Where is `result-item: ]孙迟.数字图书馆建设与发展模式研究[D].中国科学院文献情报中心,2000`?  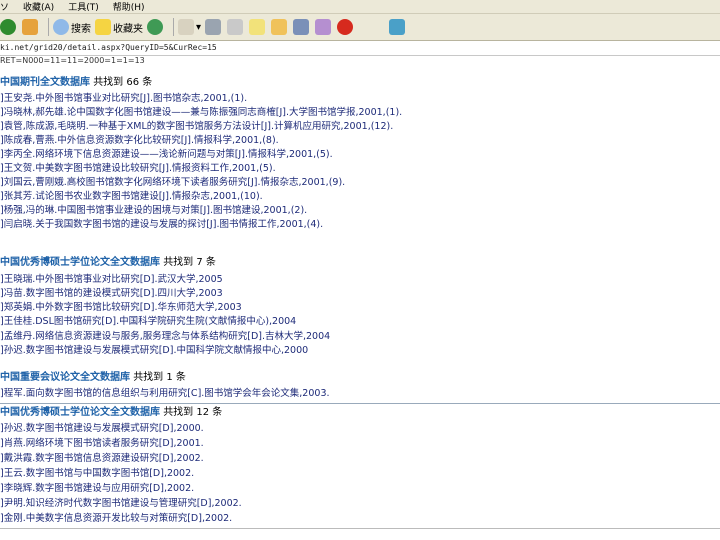
result-item: ]孙迟.数字图书馆建设与发展模式研究[D].中国科学院文献情报中心,2000 is located at coordinates (350, 350).